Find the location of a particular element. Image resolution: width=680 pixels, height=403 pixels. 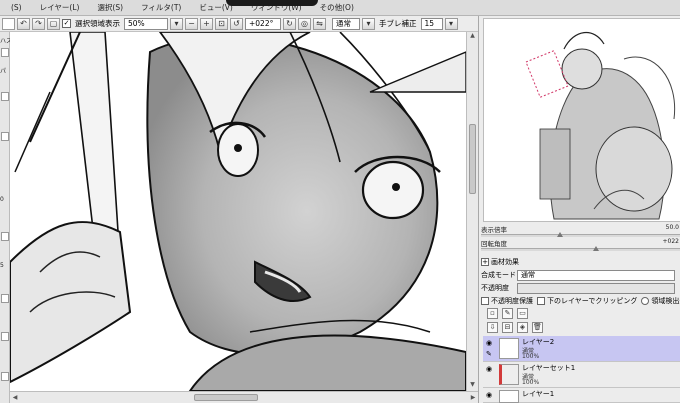

protect-opacity-checkbox is located at coordinates (485, 301).